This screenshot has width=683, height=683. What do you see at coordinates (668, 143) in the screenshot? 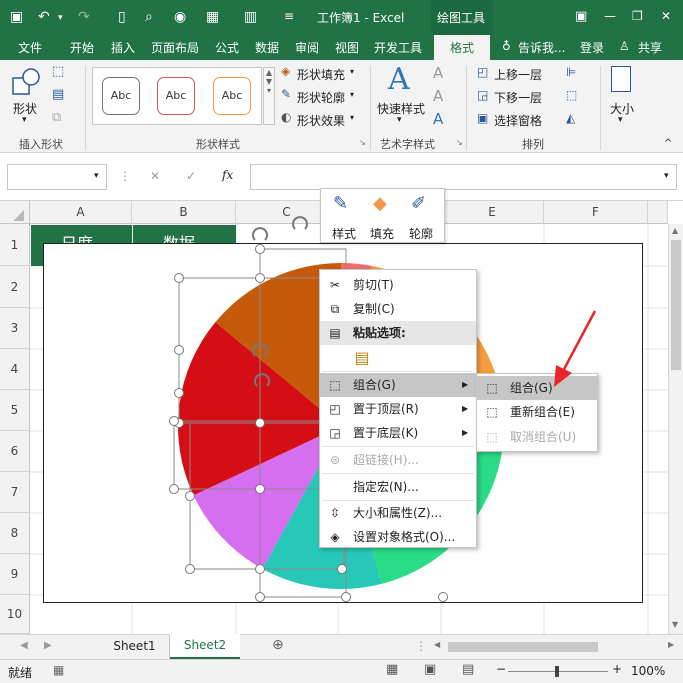
I see `collapse-ribbon-icon: ^` at bounding box center [668, 143].